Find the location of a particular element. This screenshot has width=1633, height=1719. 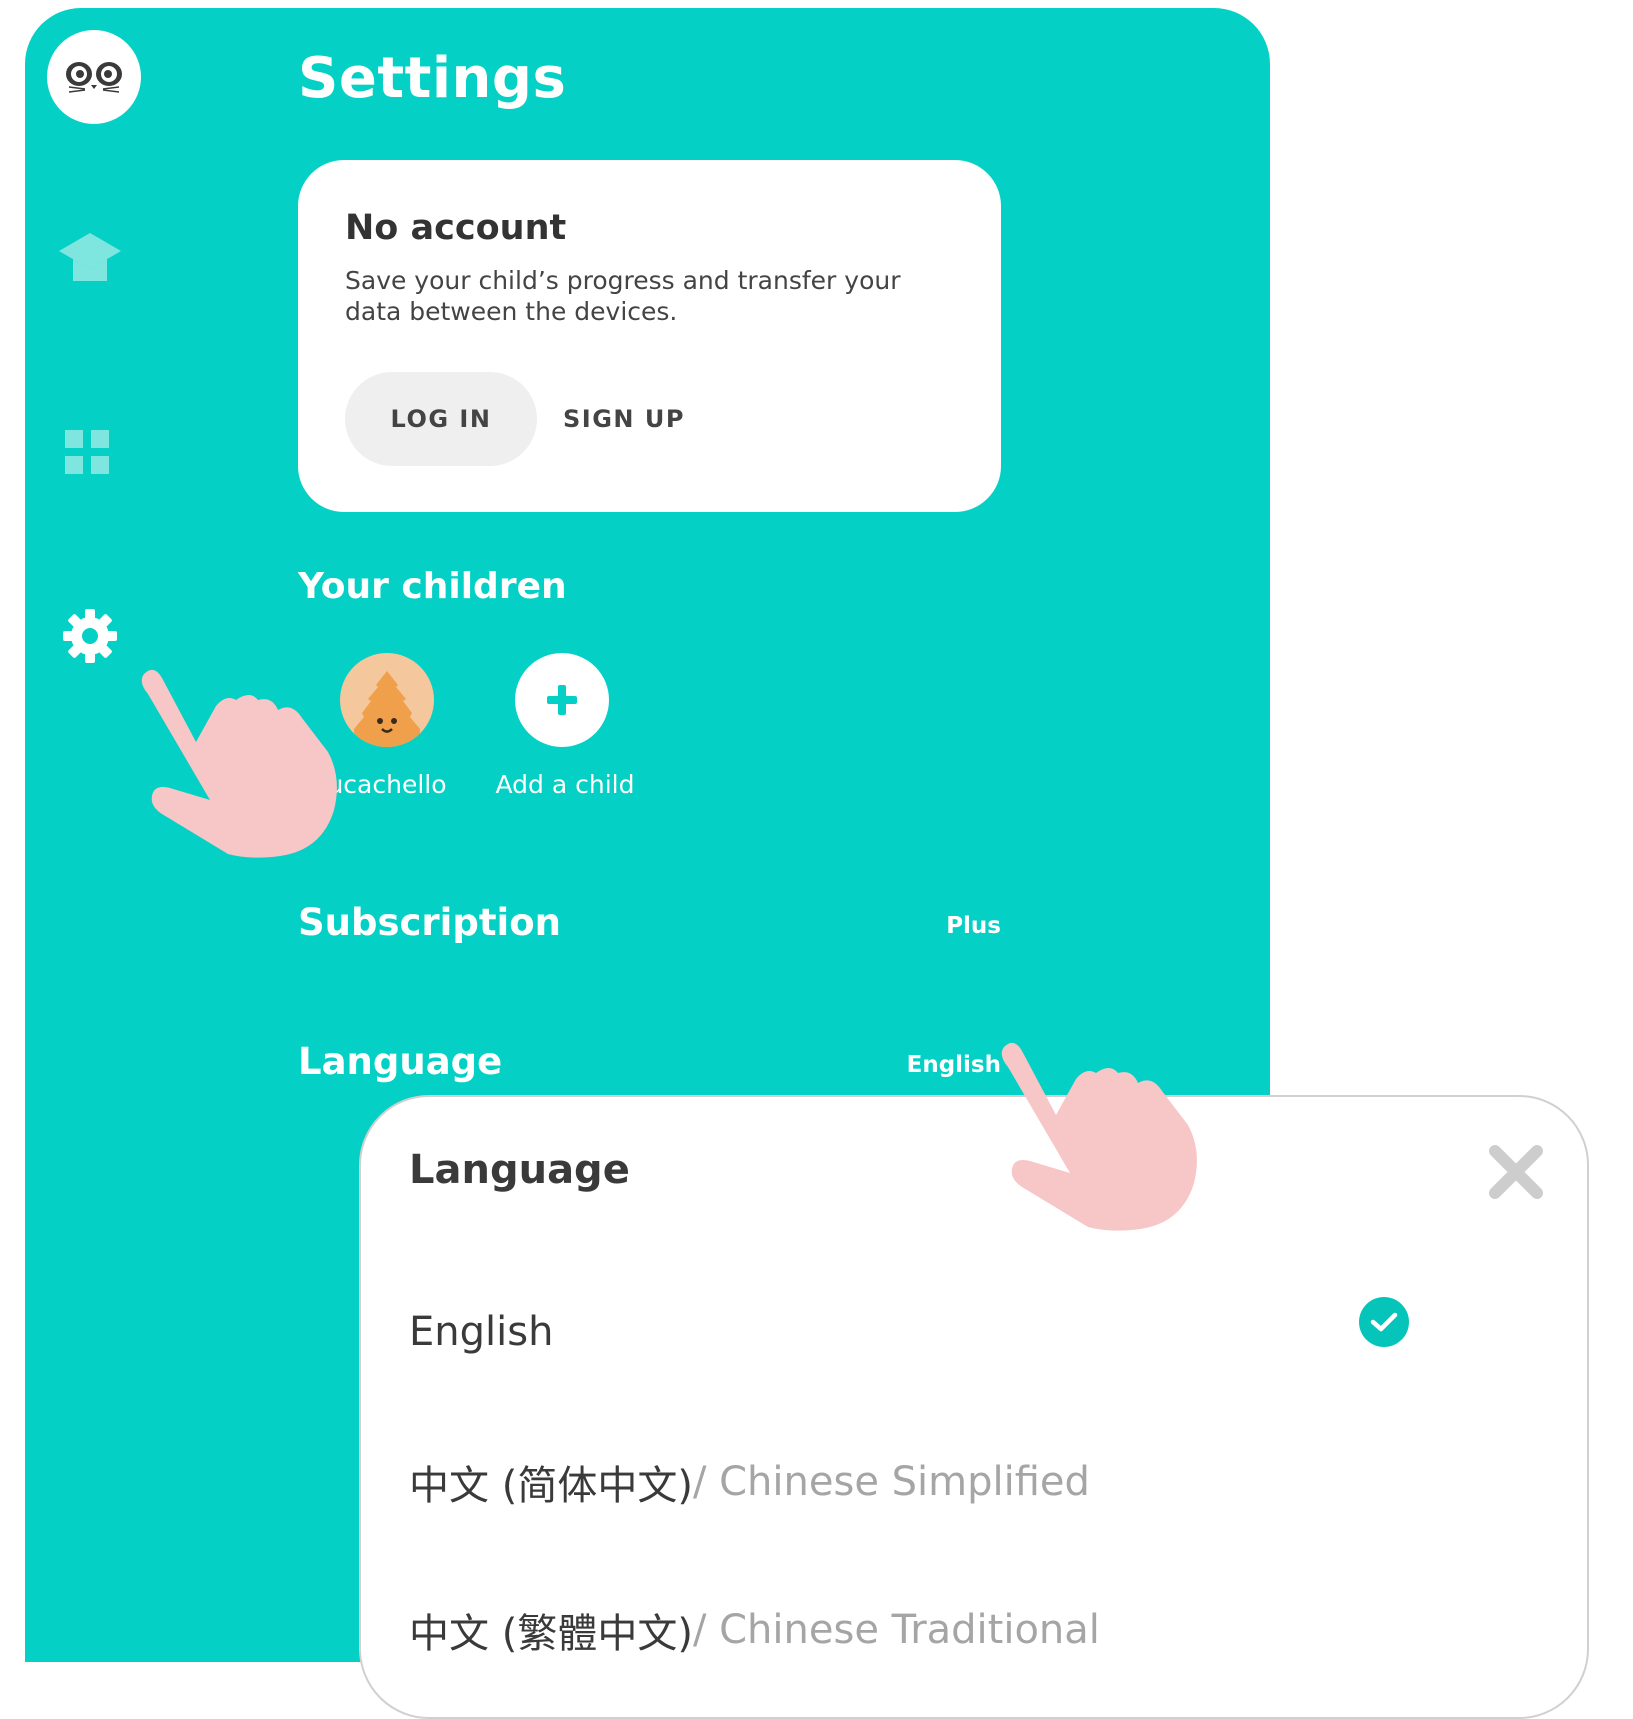

account-title: No account is located at coordinates (456, 228).